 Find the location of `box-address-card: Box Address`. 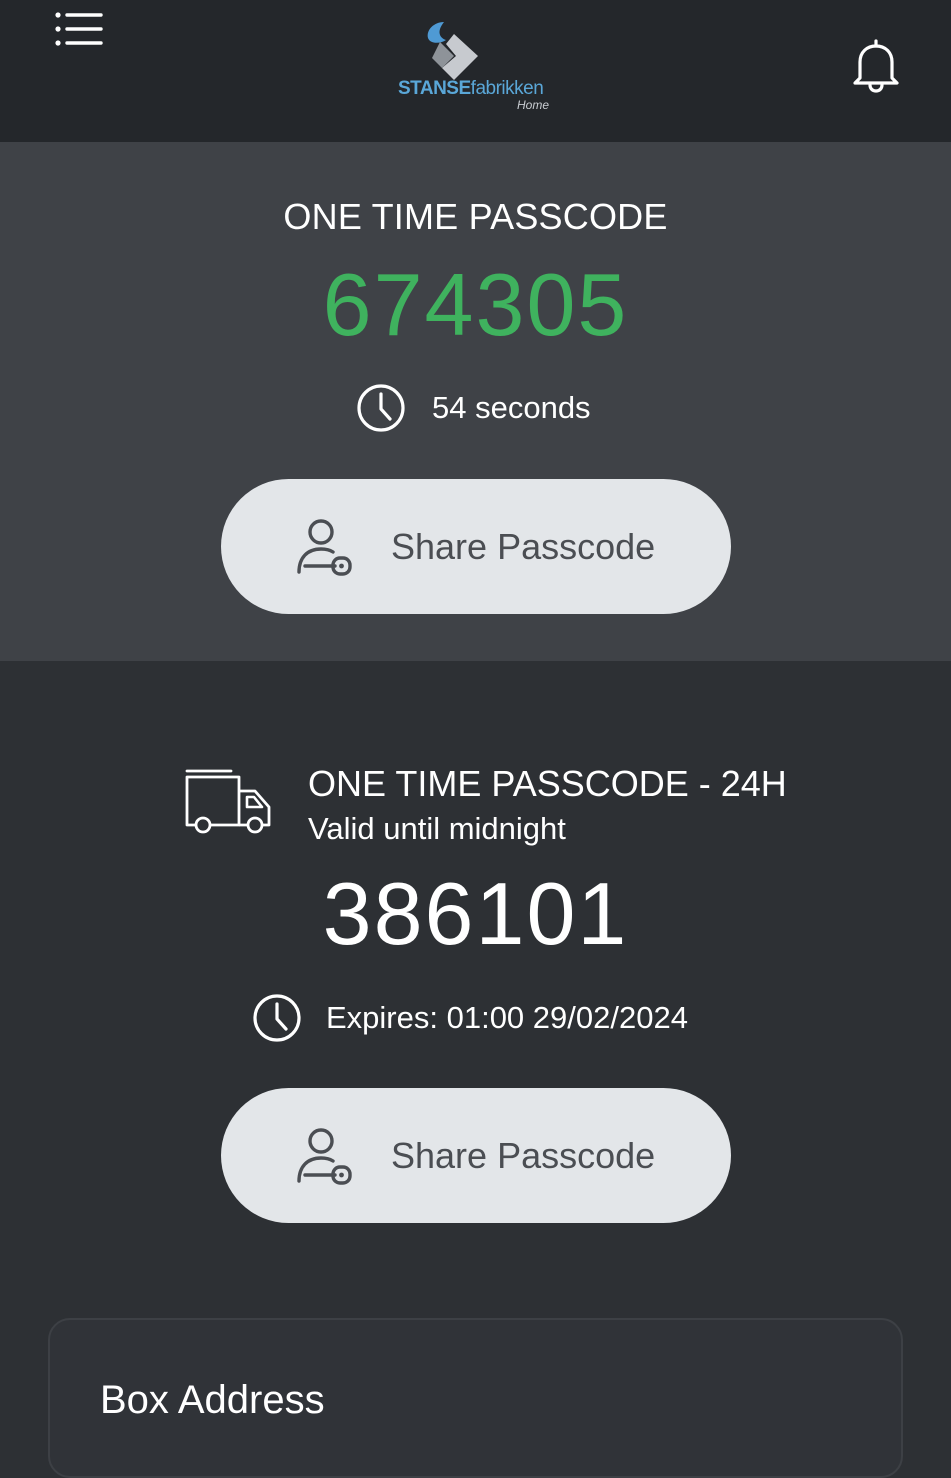

box-address-card: Box Address is located at coordinates (475, 1398).